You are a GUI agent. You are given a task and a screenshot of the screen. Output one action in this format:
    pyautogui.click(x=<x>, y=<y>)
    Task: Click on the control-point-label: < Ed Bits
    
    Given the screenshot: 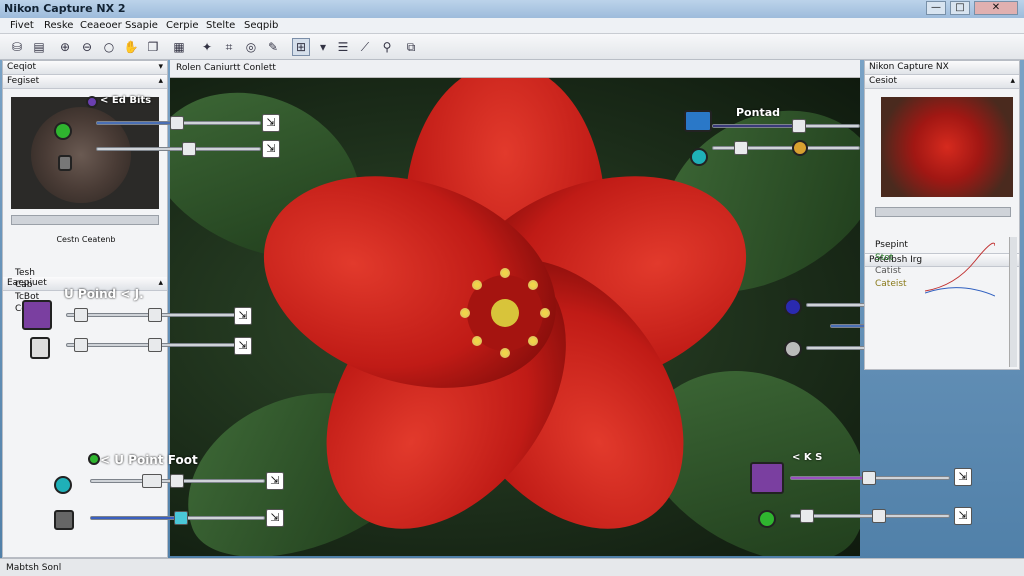 What is the action you would take?
    pyautogui.click(x=126, y=100)
    